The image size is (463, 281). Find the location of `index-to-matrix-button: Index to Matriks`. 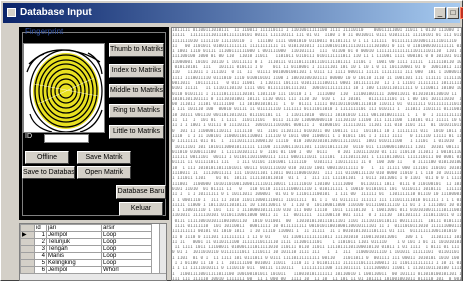

index-to-matrix-button: Index to Matriks is located at coordinates (136, 71).